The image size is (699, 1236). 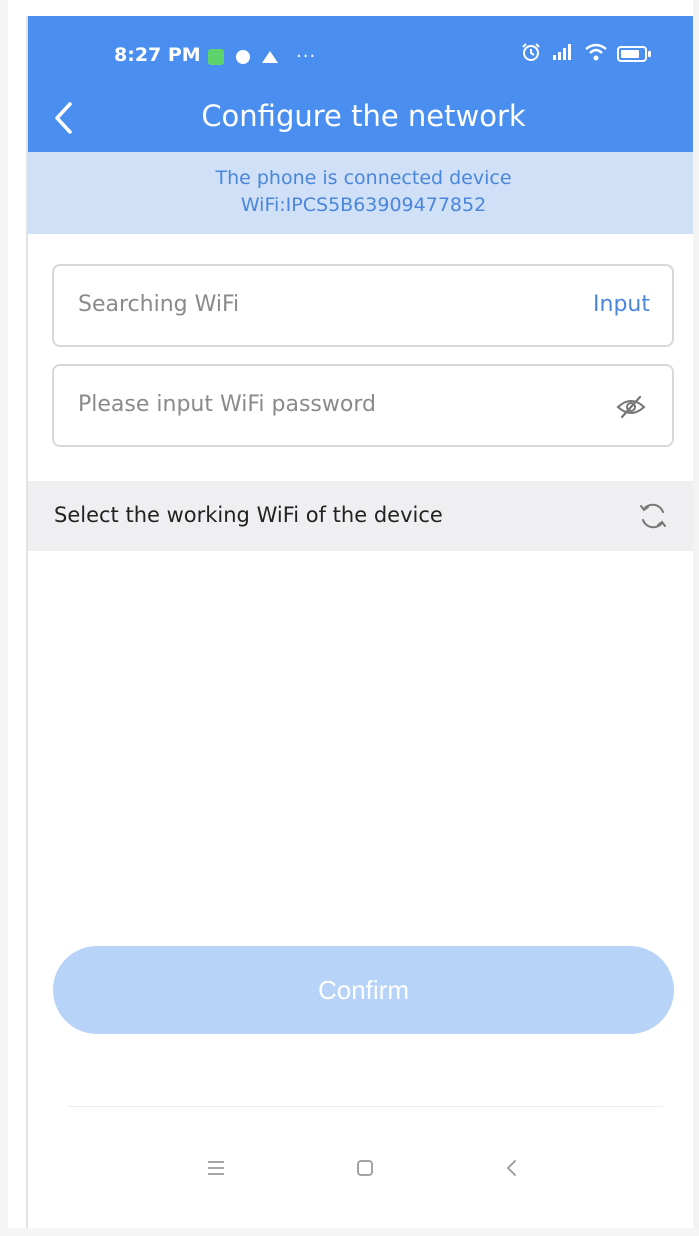 I want to click on wifi-password-field: Please input WiFi password, so click(x=363, y=405).